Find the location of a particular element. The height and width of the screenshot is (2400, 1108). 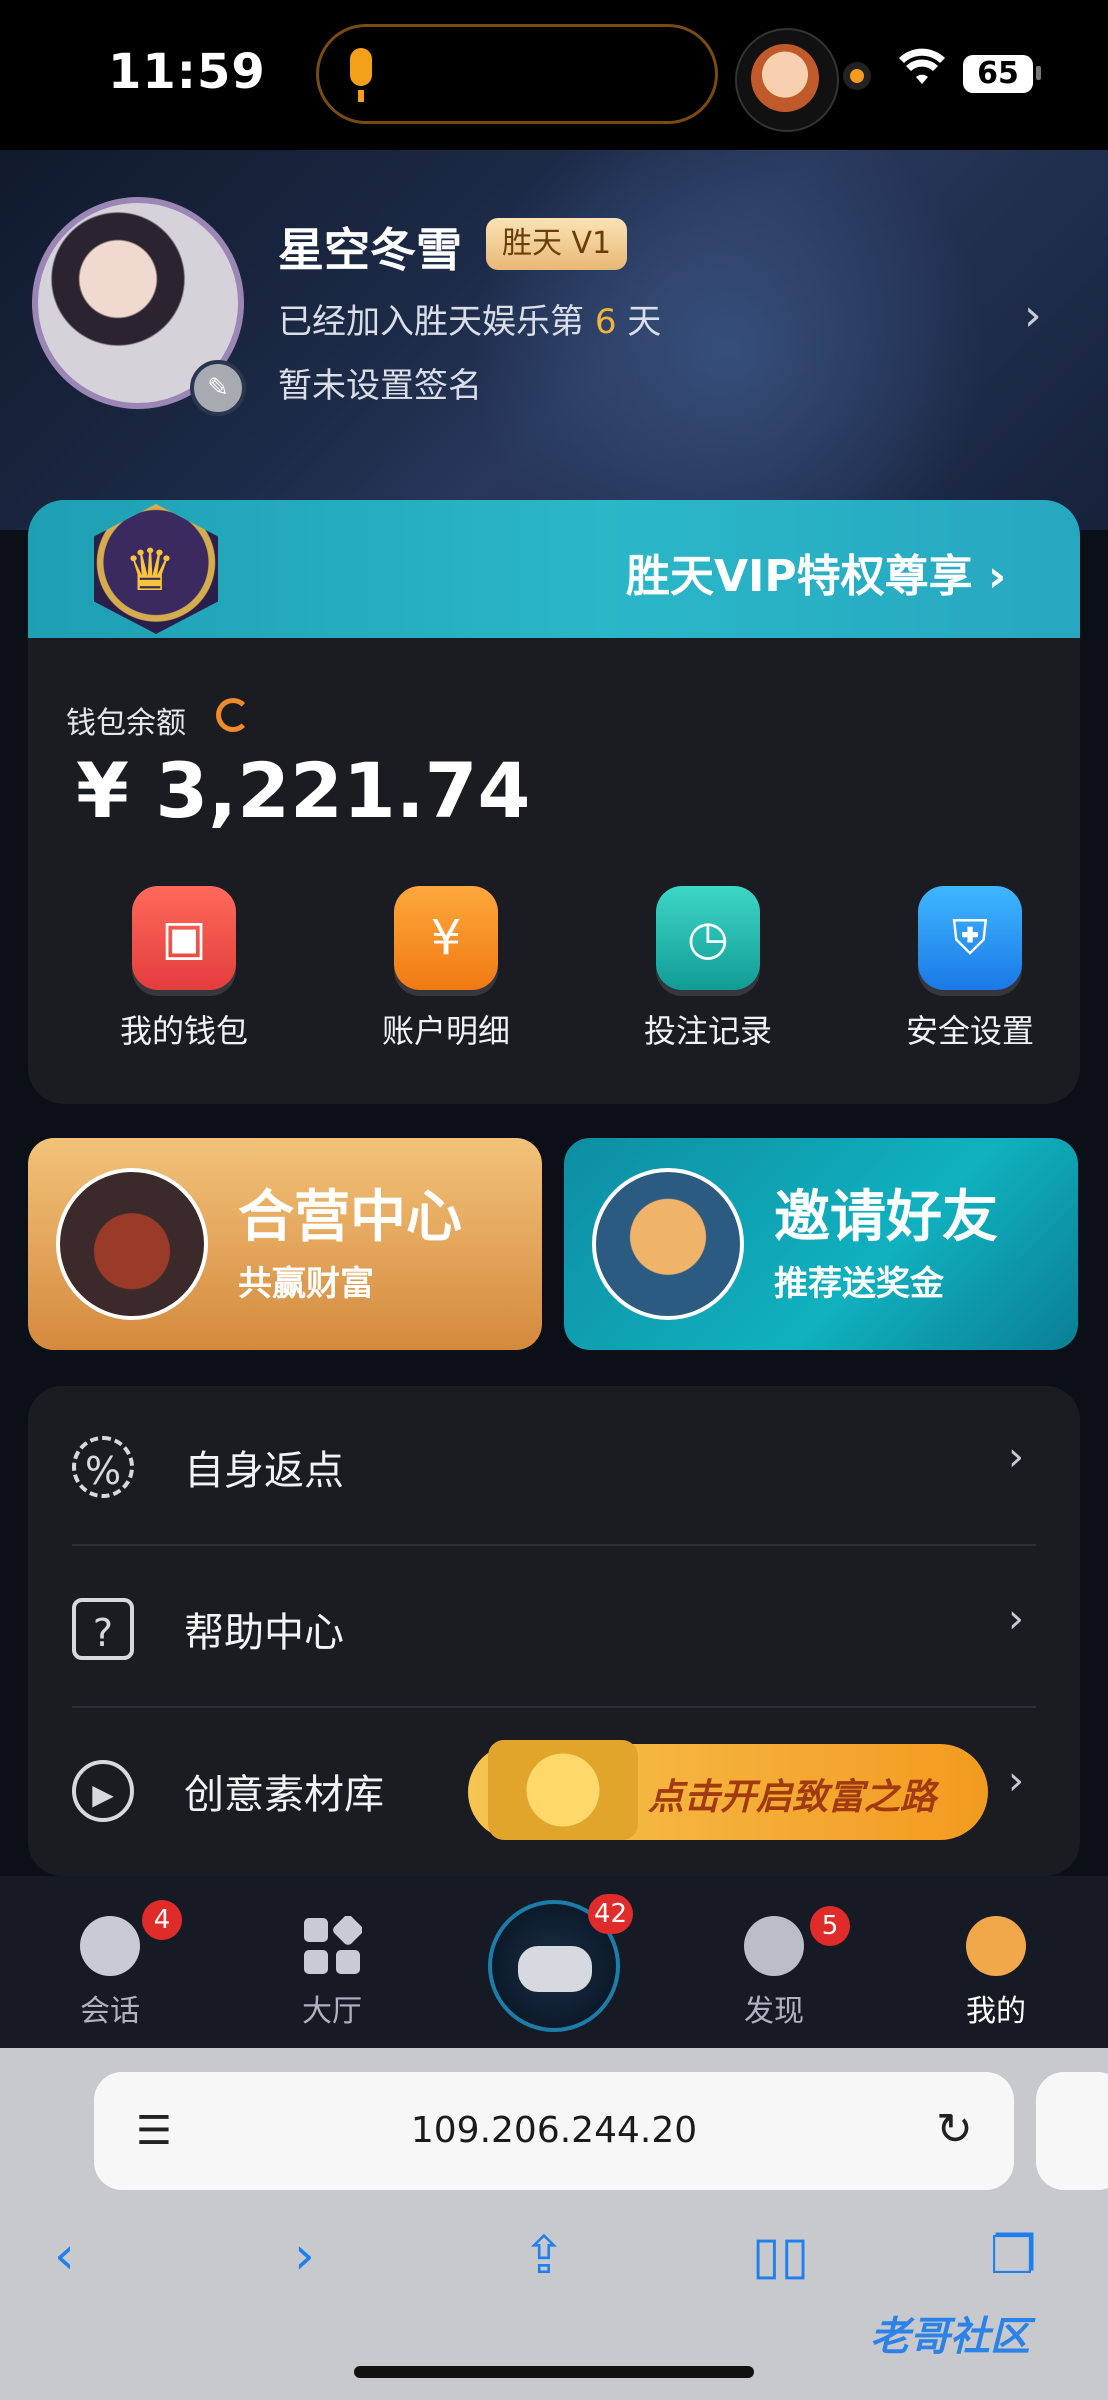

games-badge: 42 is located at coordinates (611, 1914).